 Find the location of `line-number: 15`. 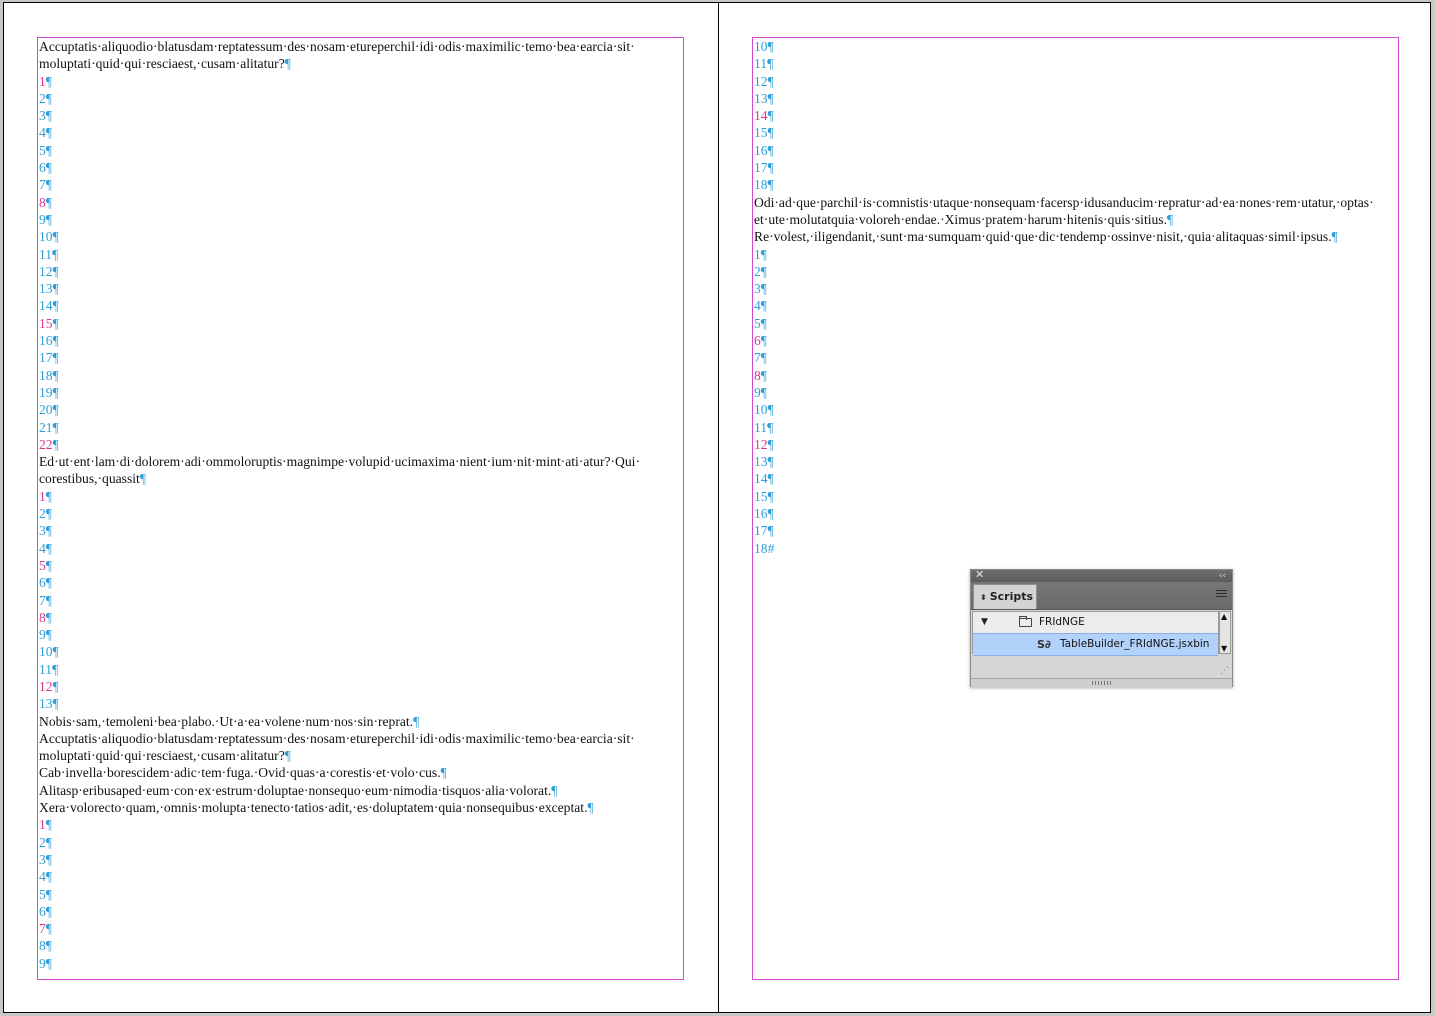

line-number: 15 is located at coordinates (761, 133).